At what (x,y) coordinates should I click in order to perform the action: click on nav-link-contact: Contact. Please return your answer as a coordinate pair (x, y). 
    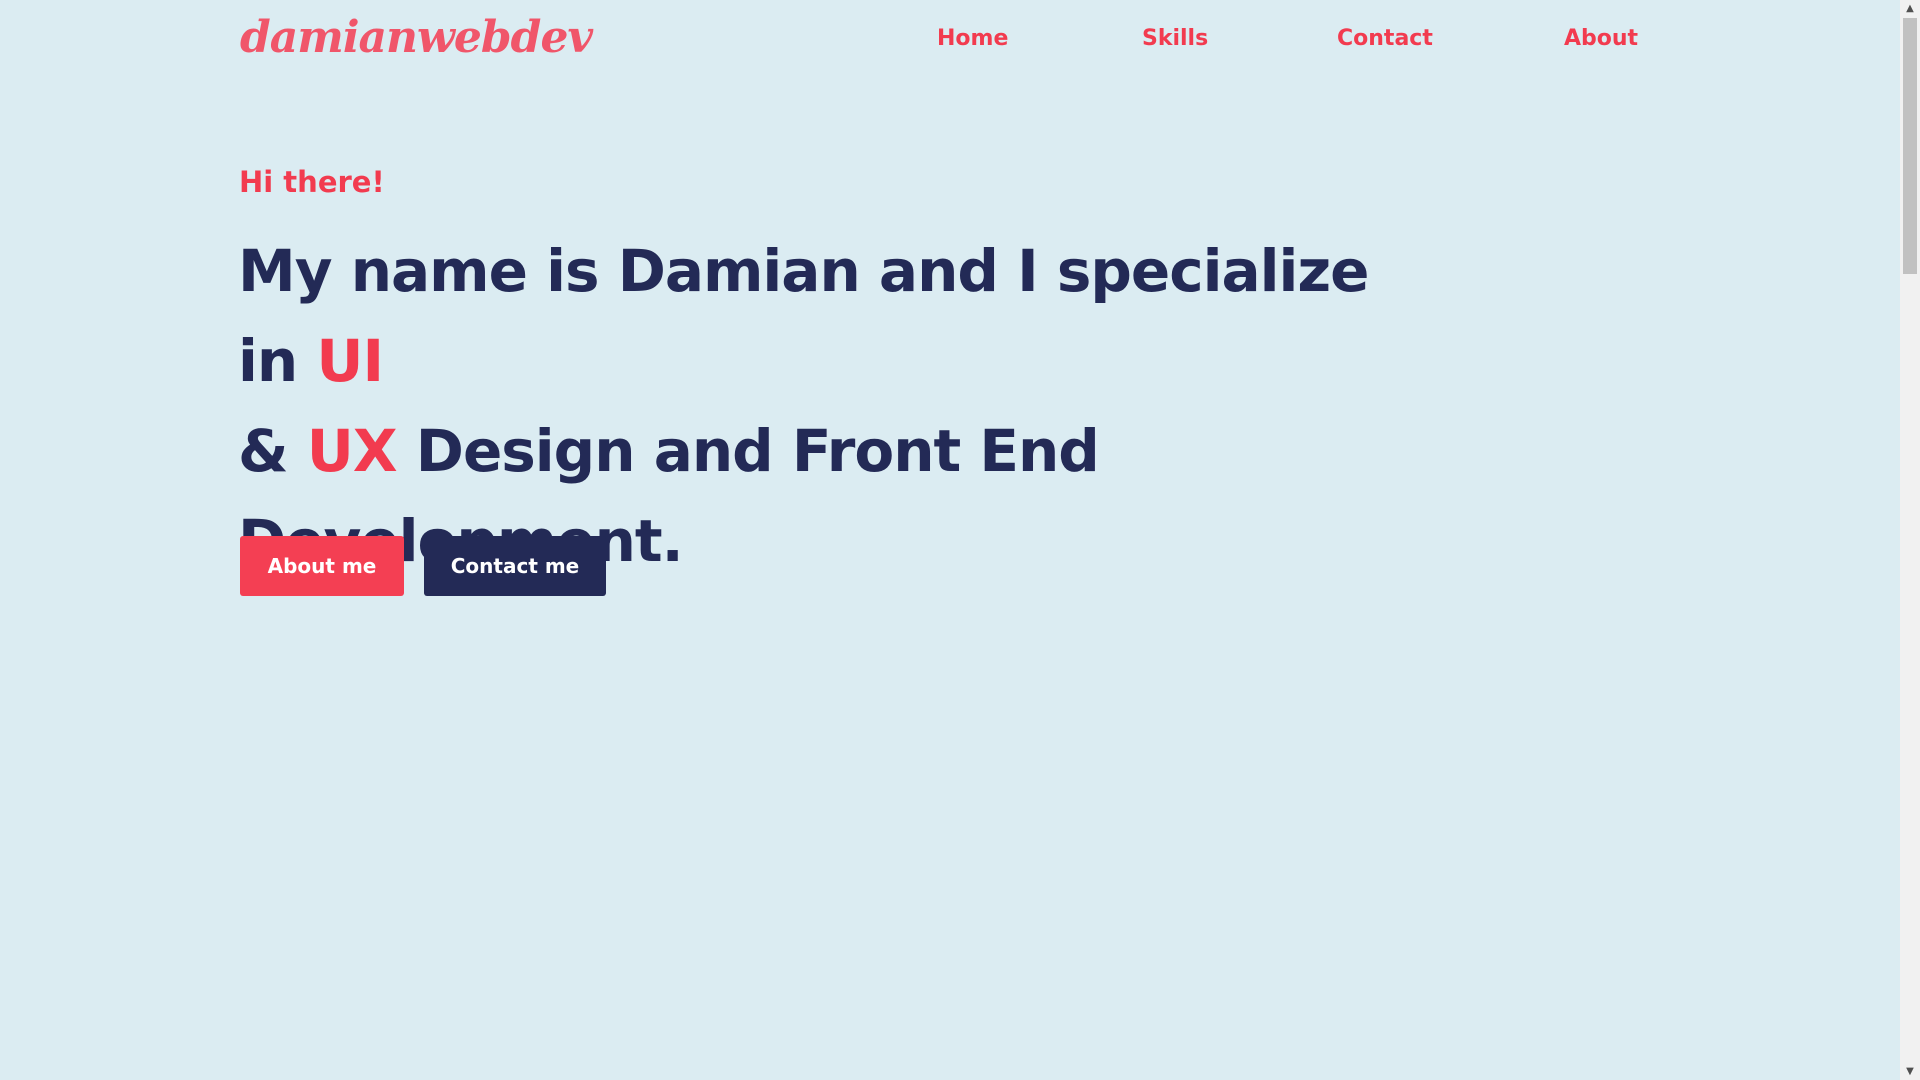
    Looking at the image, I should click on (1385, 38).